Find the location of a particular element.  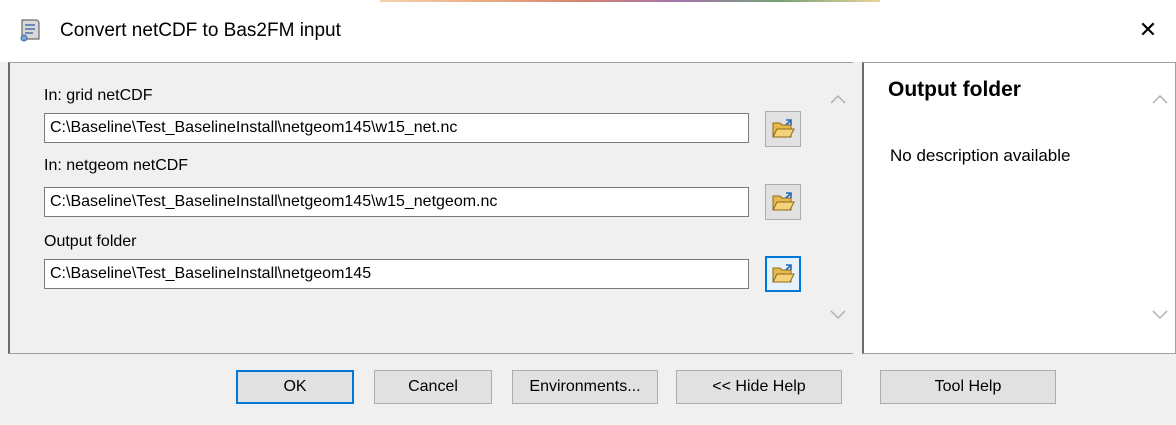

output-folder-label: Output folder is located at coordinates (90, 241).